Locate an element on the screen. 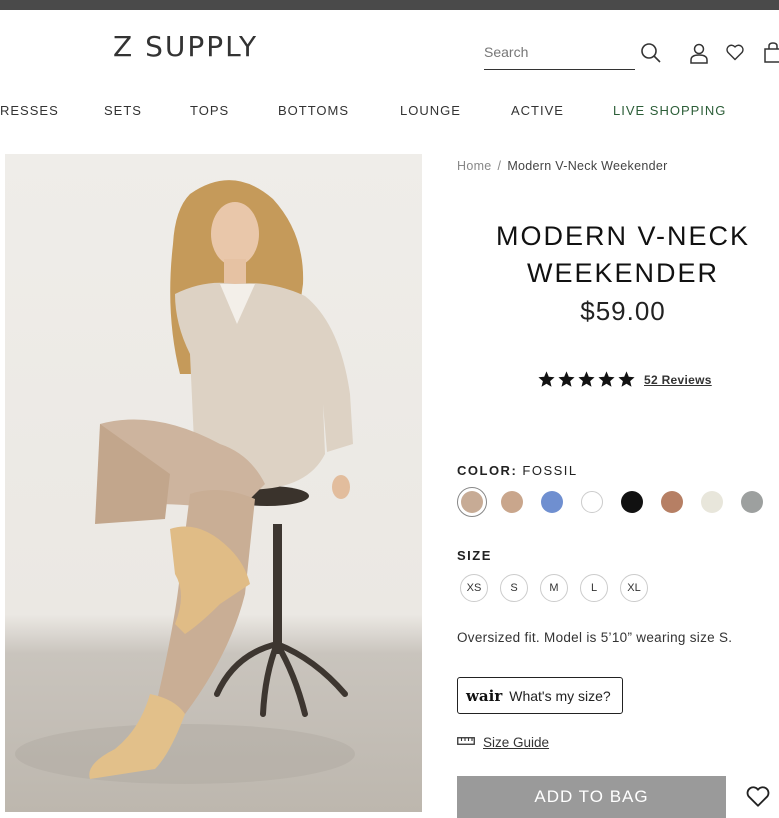 The image size is (779, 818). add-to-wishlist-heart-icon is located at coordinates (758, 798).